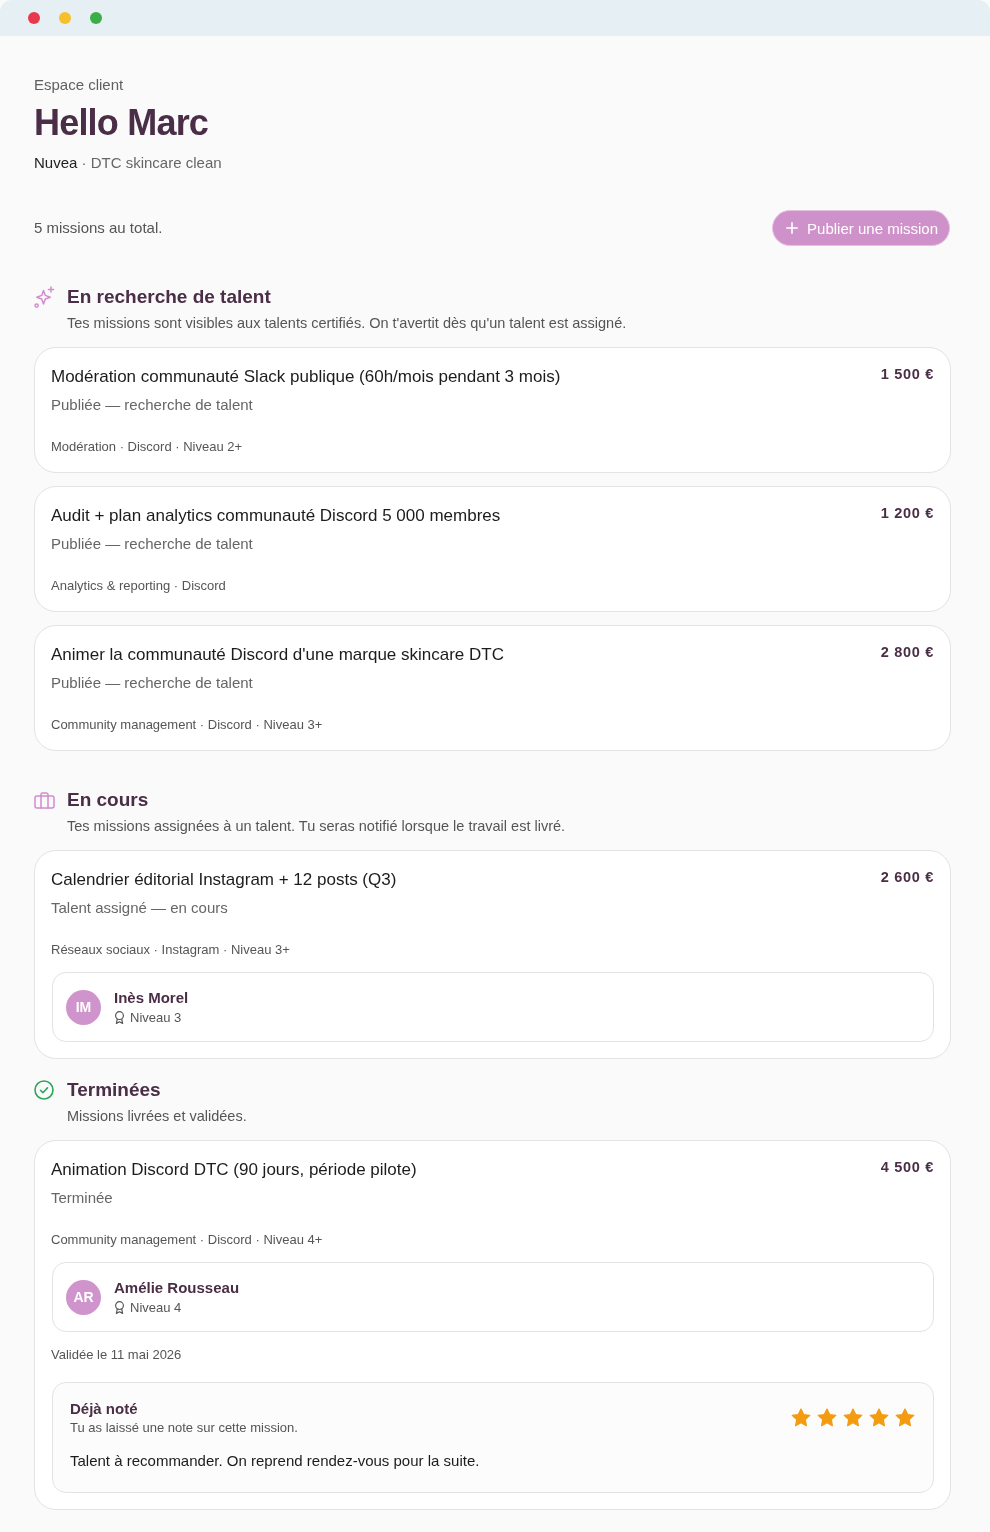  Describe the element at coordinates (44, 800) in the screenshot. I see `briefcase-icon` at that location.